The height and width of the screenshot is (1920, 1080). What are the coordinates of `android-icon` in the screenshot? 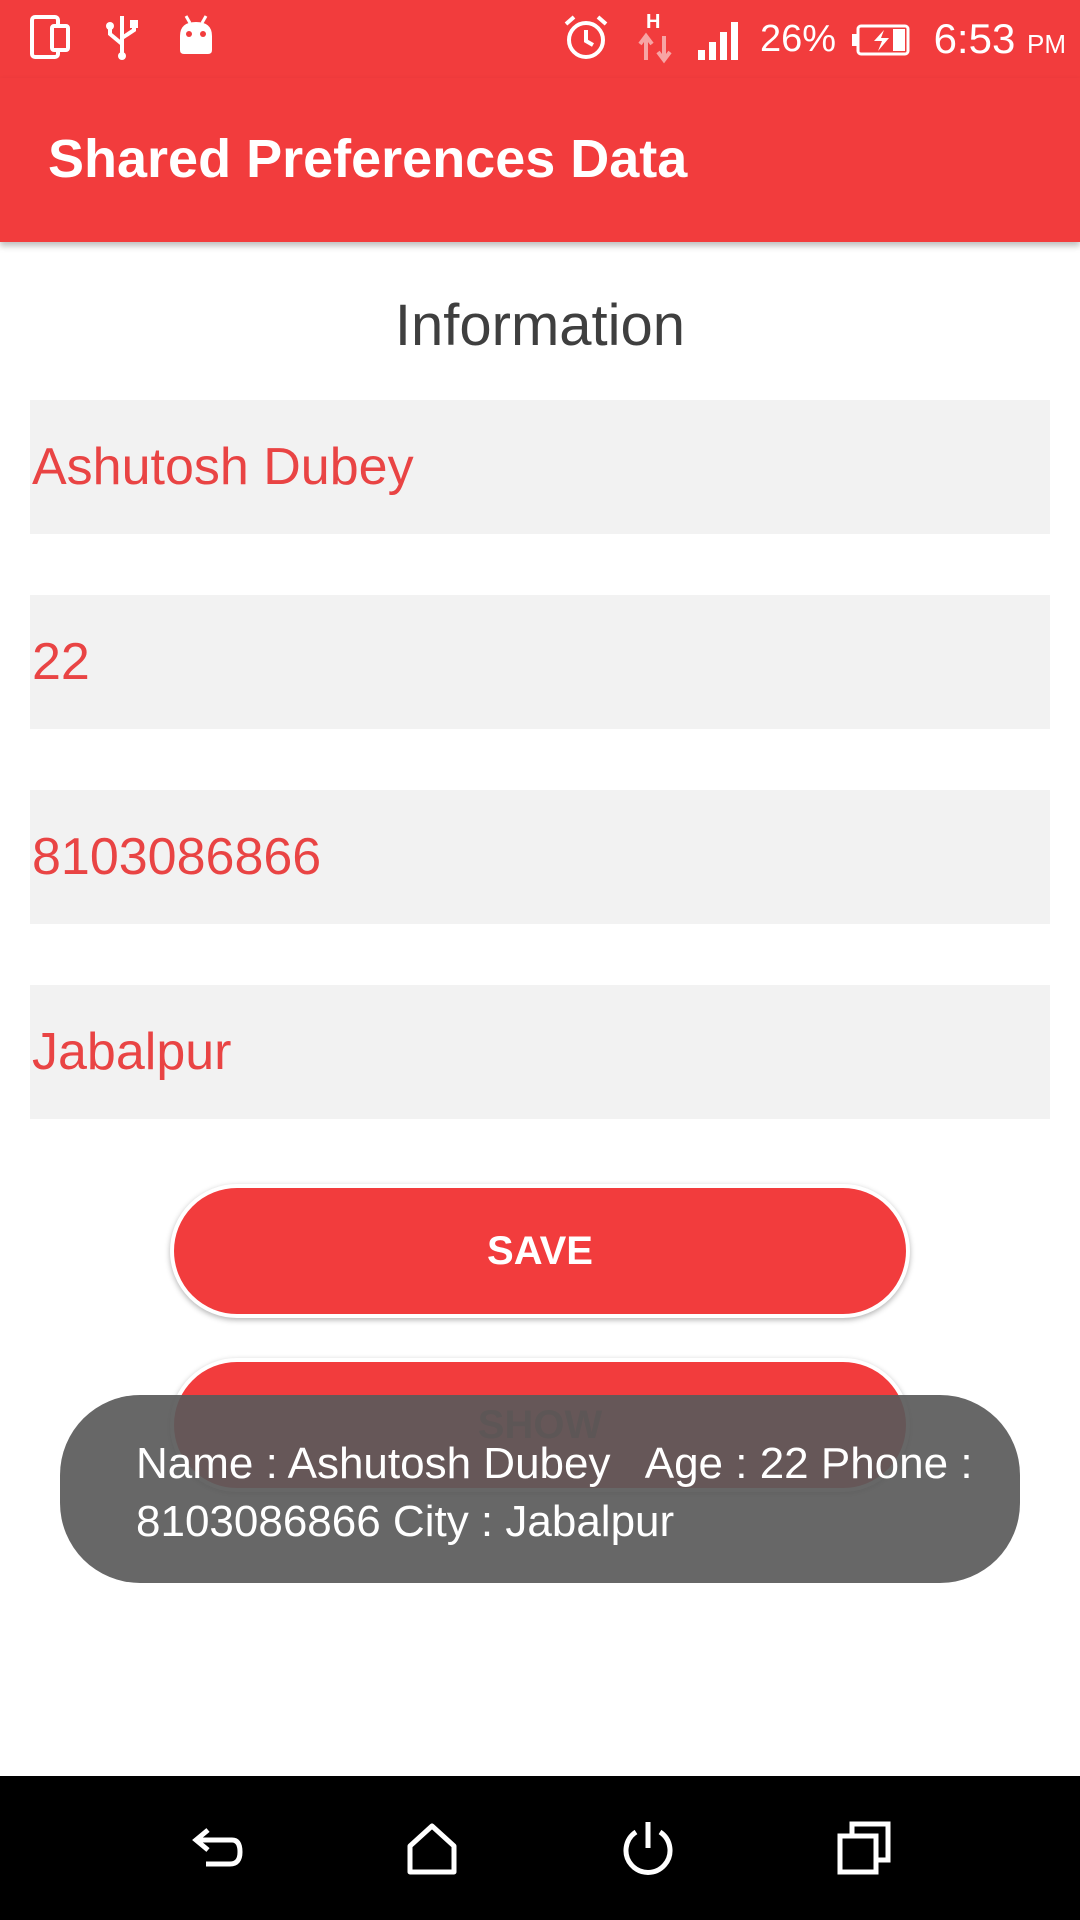 It's located at (196, 39).